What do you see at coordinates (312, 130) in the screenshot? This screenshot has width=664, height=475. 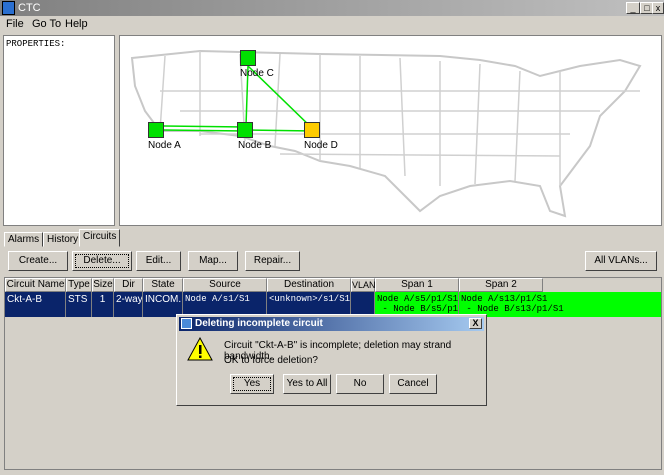 I see `node-d` at bounding box center [312, 130].